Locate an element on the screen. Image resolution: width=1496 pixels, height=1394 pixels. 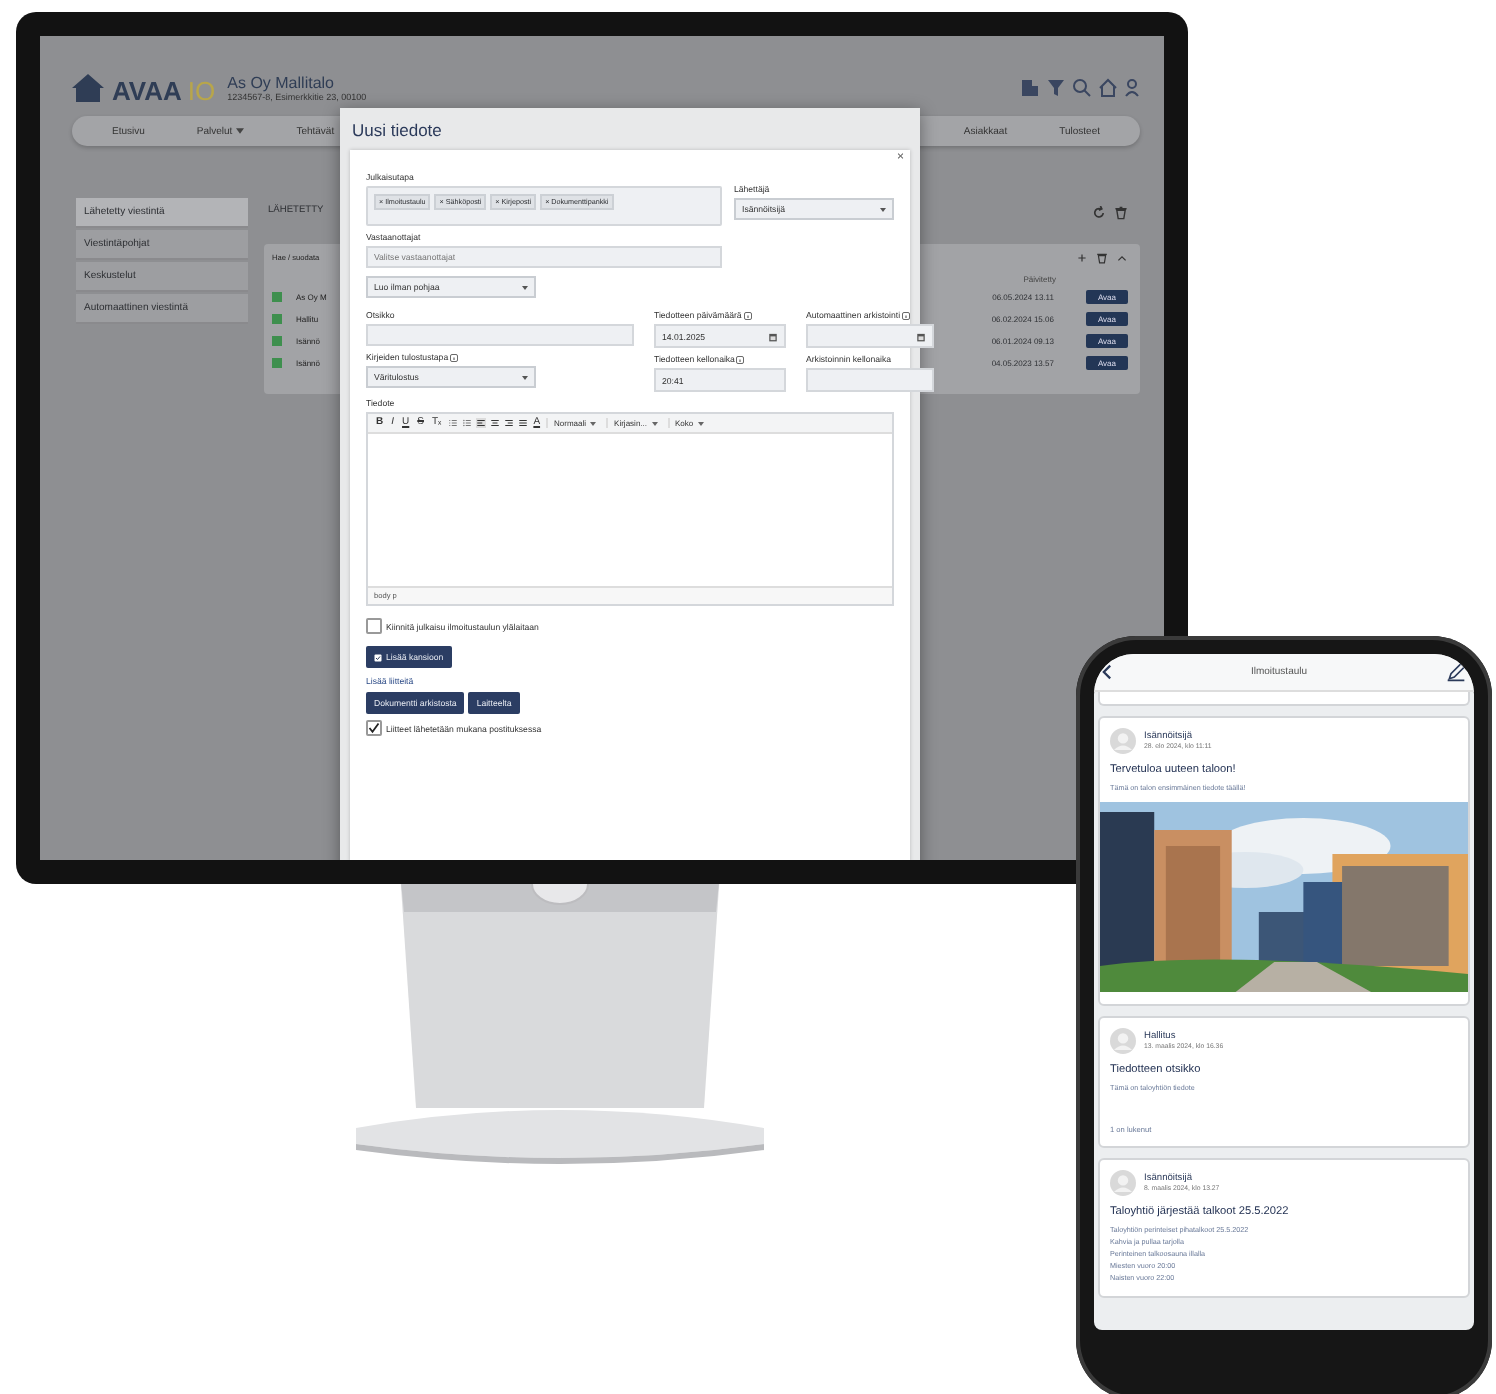
align-center-icon is located at coordinates (494, 423).